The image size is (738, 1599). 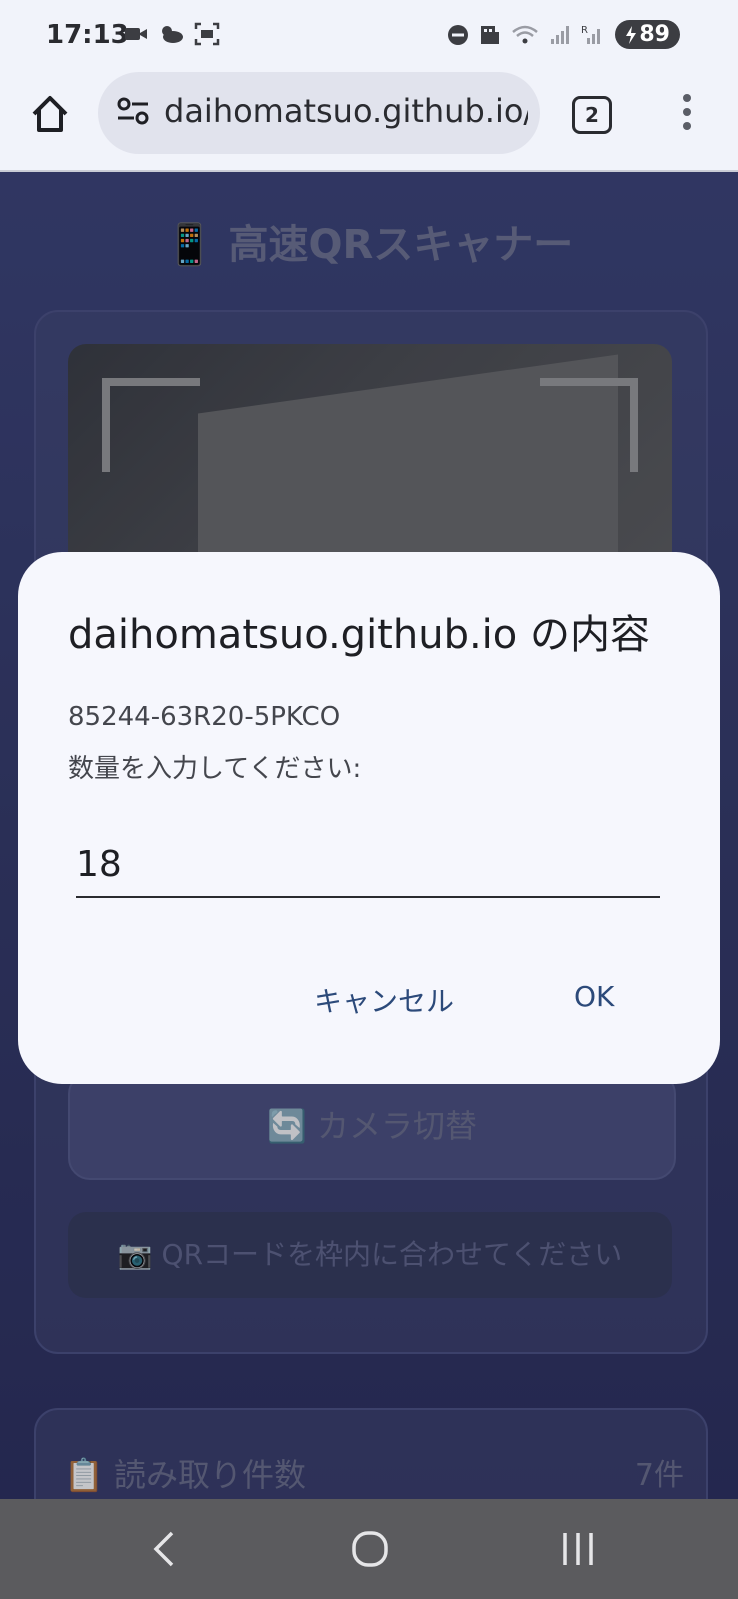 I want to click on browser-toolbar: daihomatsuo.github.io/q 2, so click(x=369, y=122).